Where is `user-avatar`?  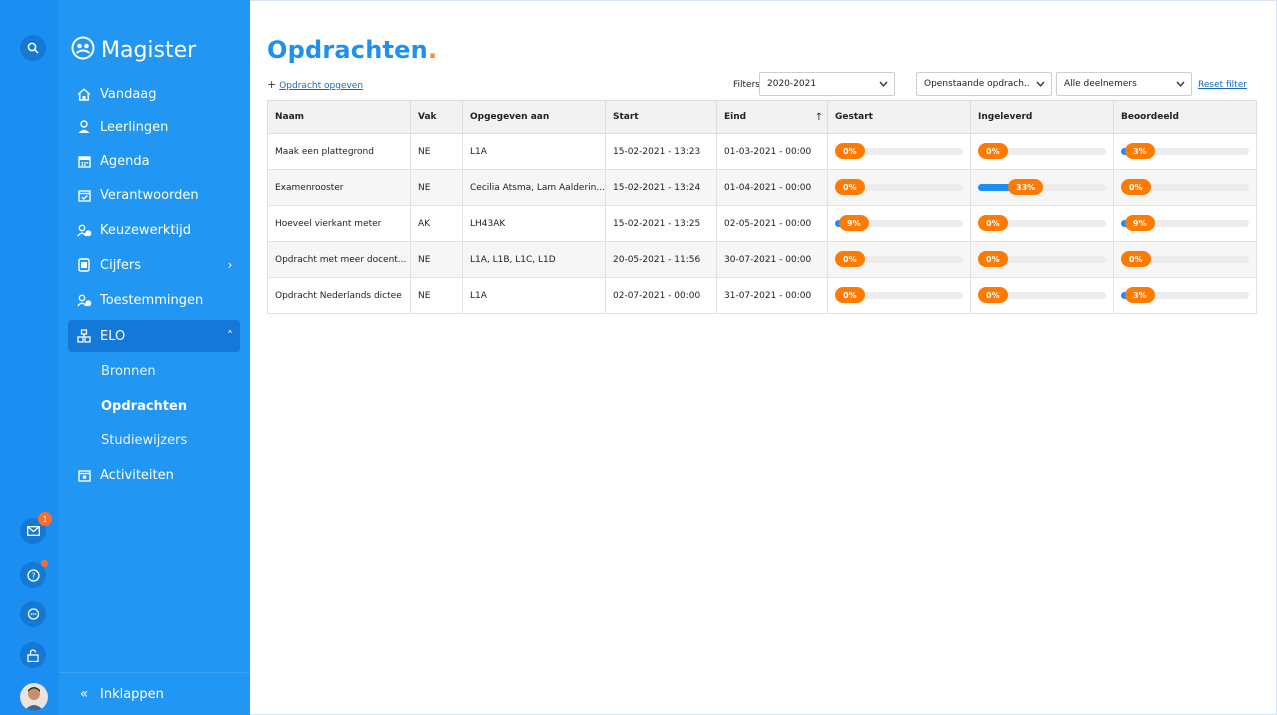
user-avatar is located at coordinates (34, 697).